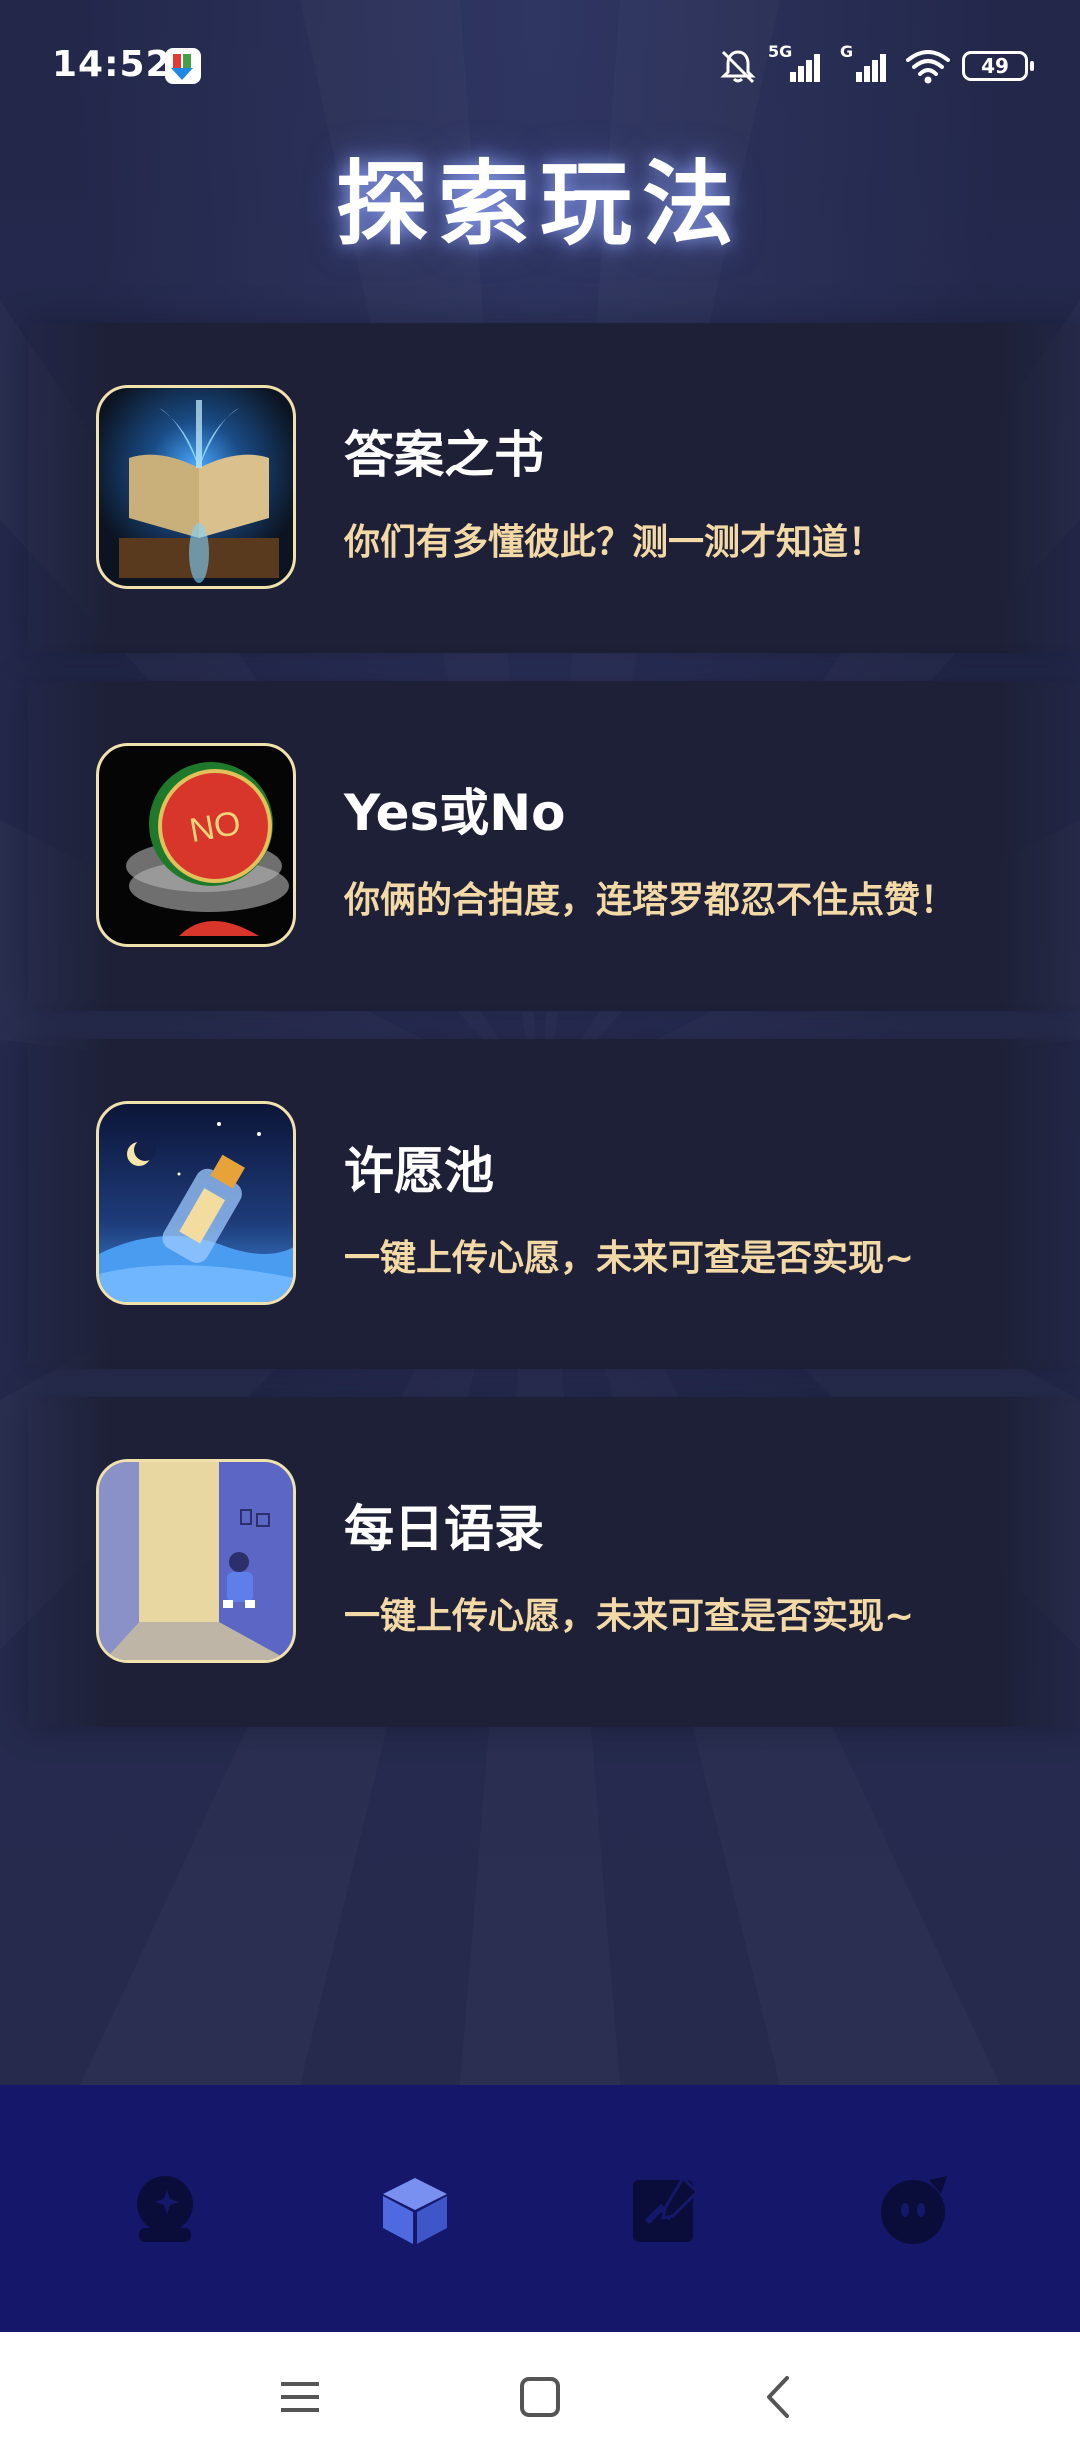 The height and width of the screenshot is (2460, 1080). What do you see at coordinates (540, 65) in the screenshot?
I see `status-bar: 14:52 5G G 49` at bounding box center [540, 65].